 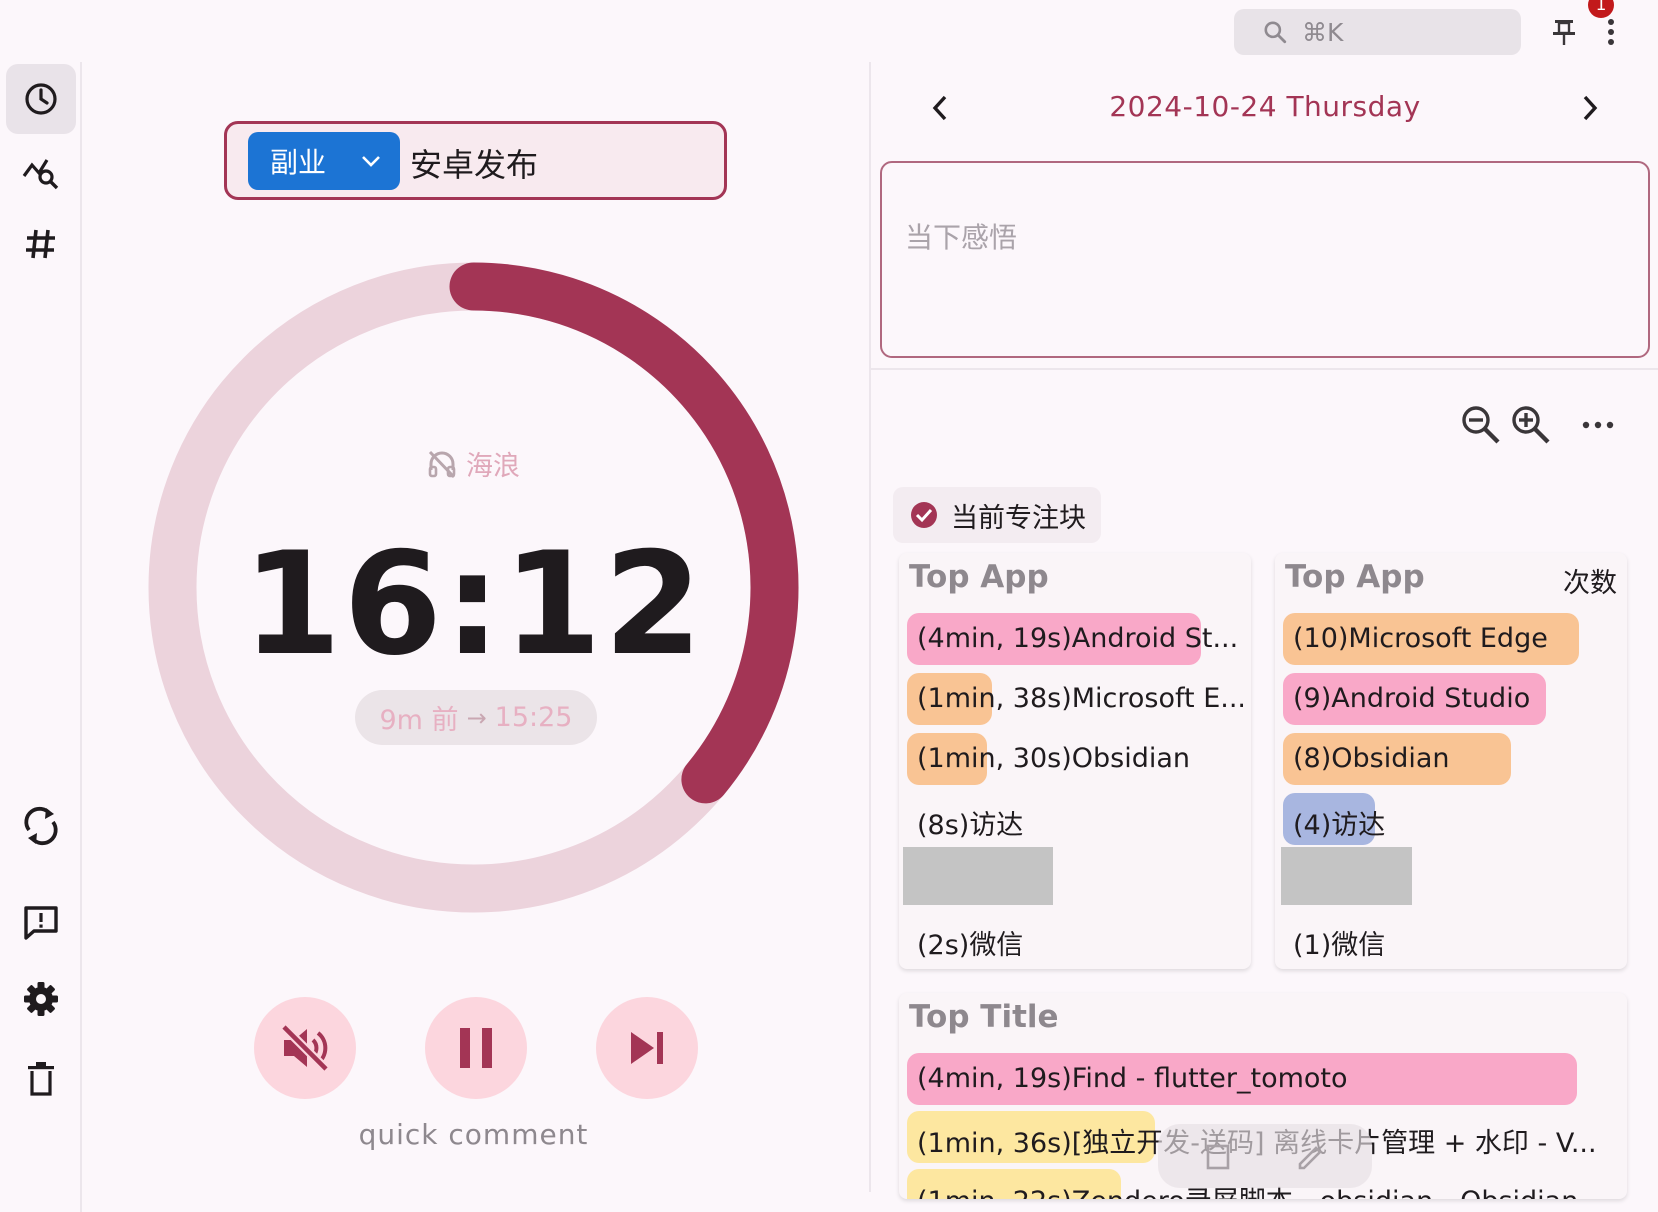 I want to click on current-focus-label: 当前专注块, so click(x=1018, y=518).